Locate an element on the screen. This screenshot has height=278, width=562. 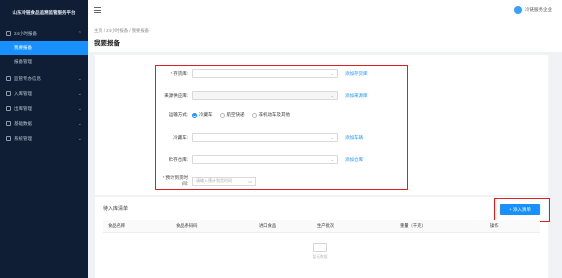
sidebar-group-system: 系统管理 ⌄ is located at coordinates (44, 138).